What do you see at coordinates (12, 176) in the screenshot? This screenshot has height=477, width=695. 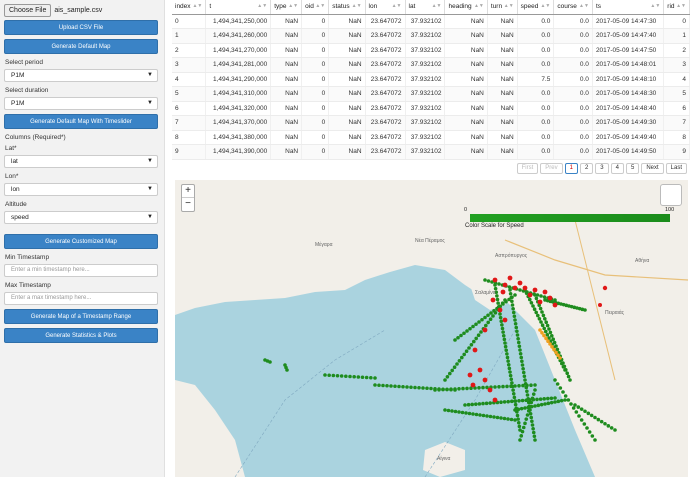 I see `lon-label: Lon*` at bounding box center [12, 176].